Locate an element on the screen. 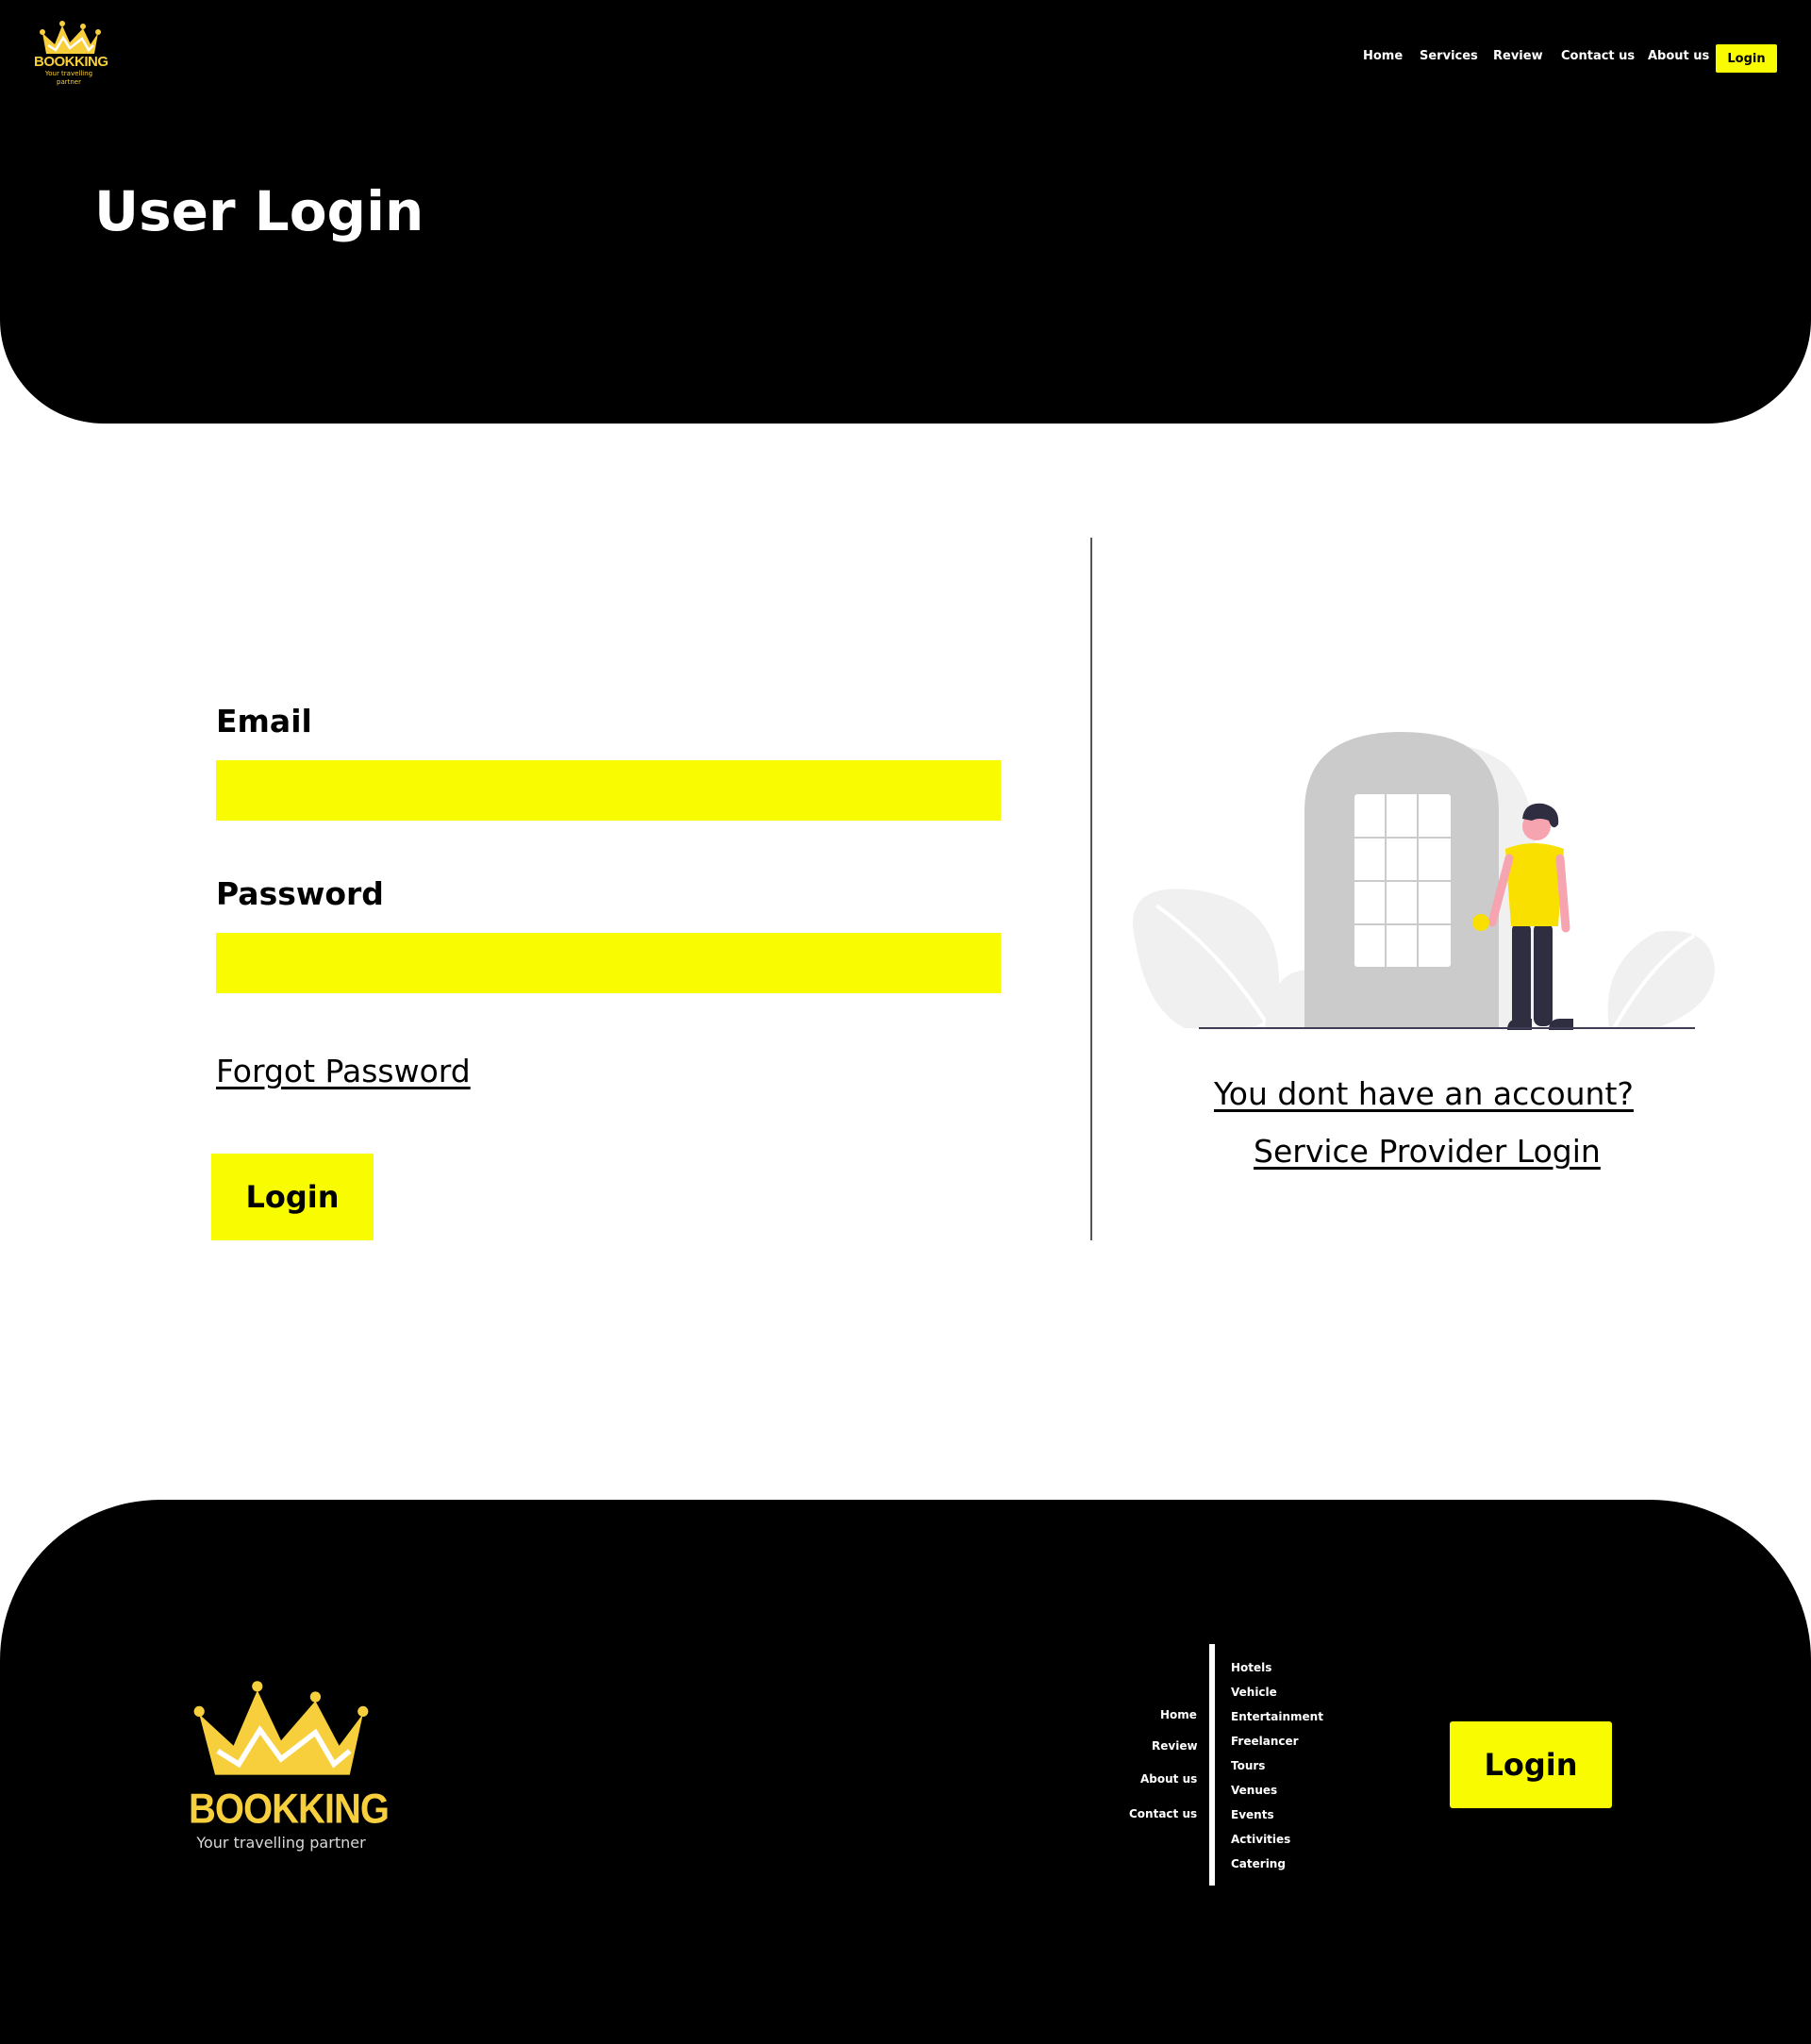 The image size is (1811, 2044). header-logo: BOOKKING Your travelling partner is located at coordinates (71, 52).